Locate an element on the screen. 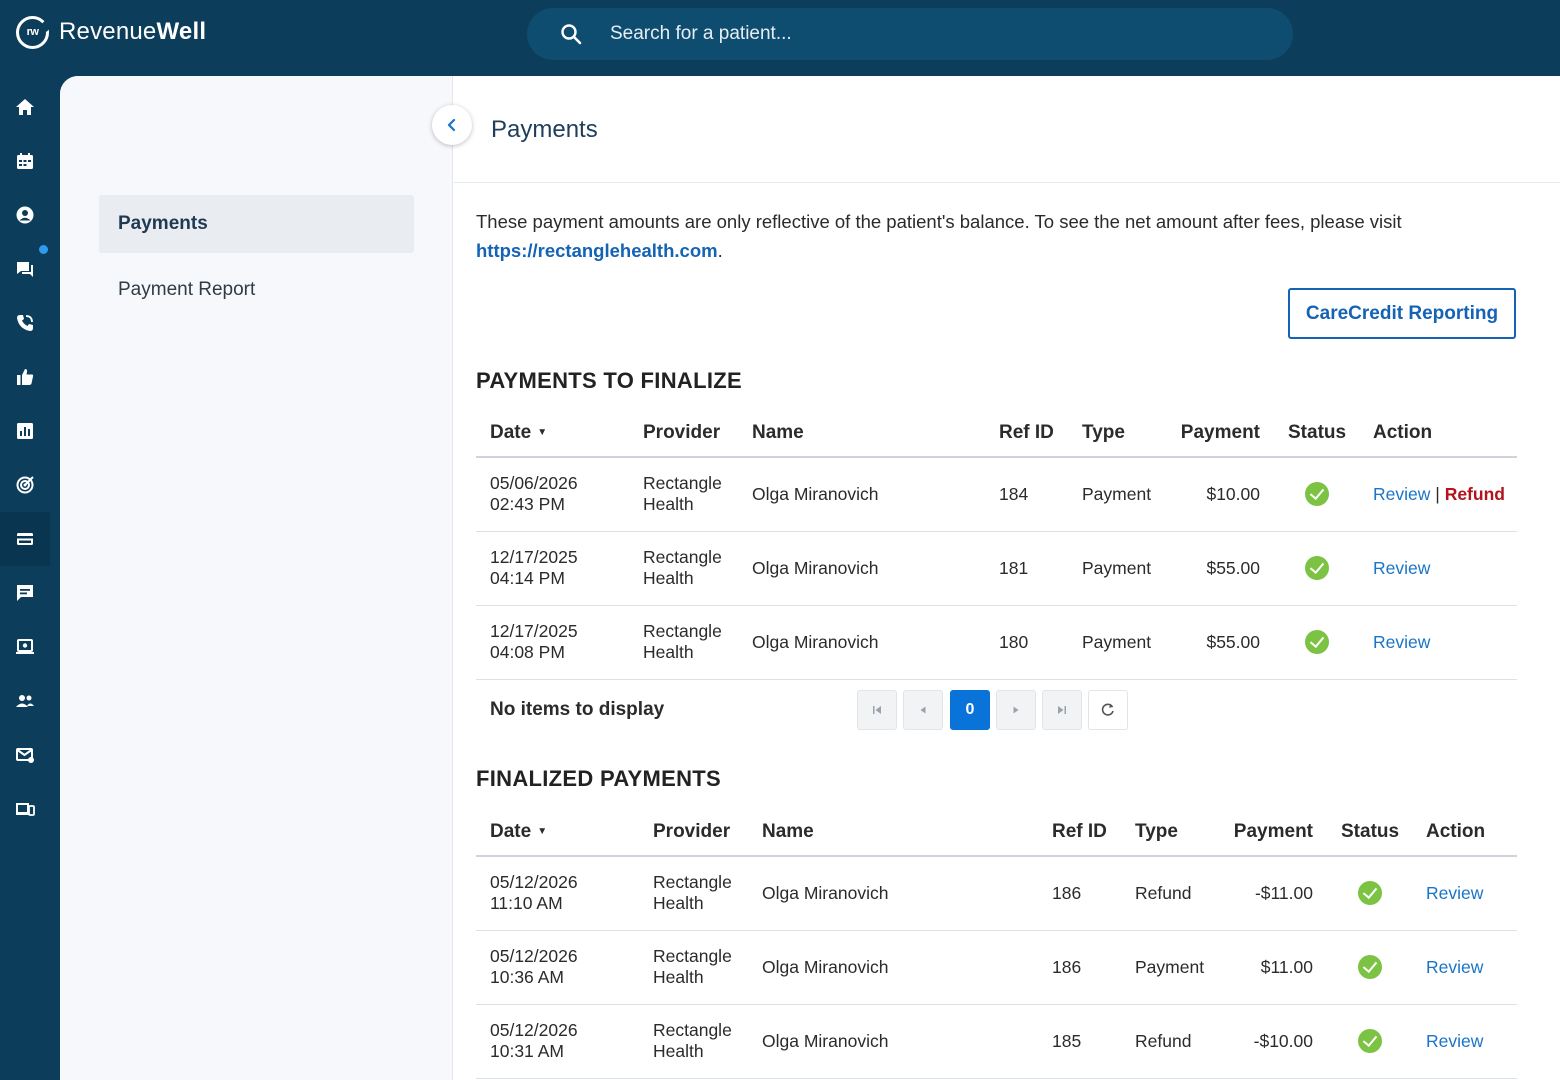 The image size is (1560, 1080). rectangle-health-link: https://rectanglehealth.com is located at coordinates (597, 250).